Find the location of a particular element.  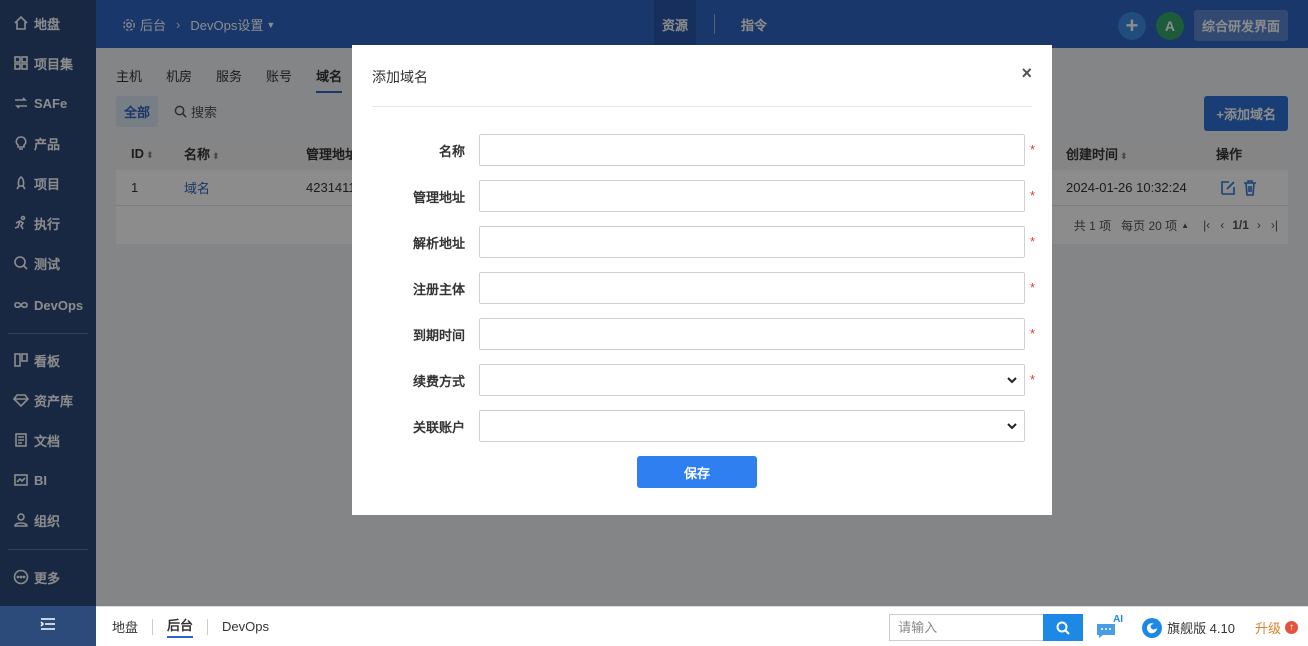

name-field is located at coordinates (752, 150).